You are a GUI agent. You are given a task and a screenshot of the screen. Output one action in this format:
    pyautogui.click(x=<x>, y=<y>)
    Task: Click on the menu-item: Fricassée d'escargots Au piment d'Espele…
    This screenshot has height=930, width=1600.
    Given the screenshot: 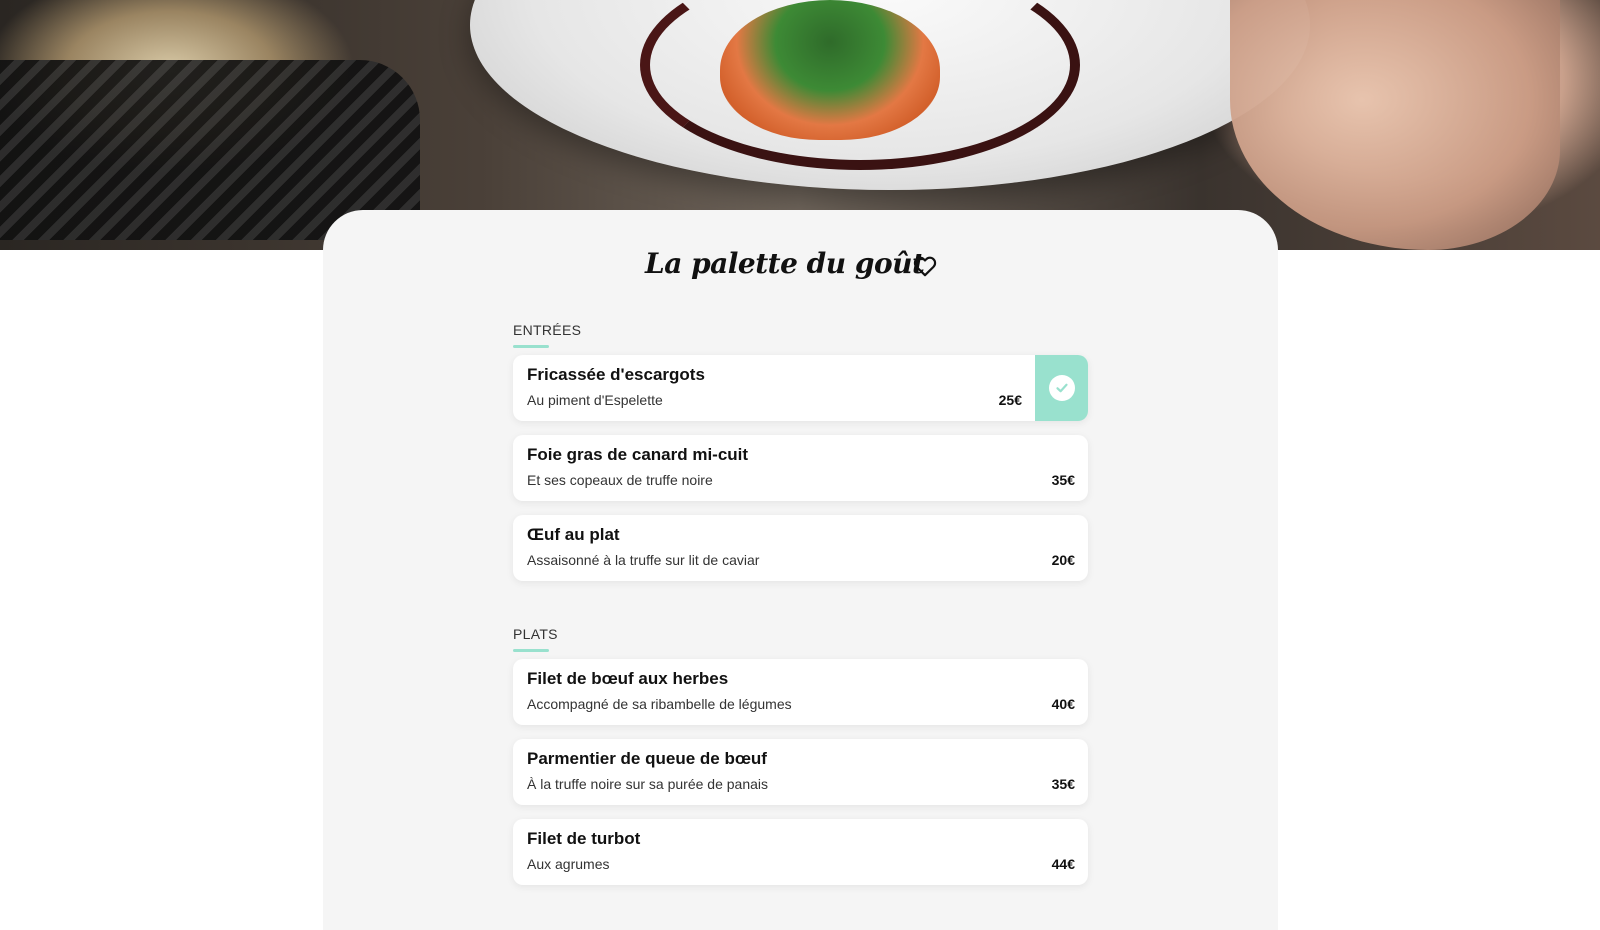 What is the action you would take?
    pyautogui.click(x=800, y=388)
    